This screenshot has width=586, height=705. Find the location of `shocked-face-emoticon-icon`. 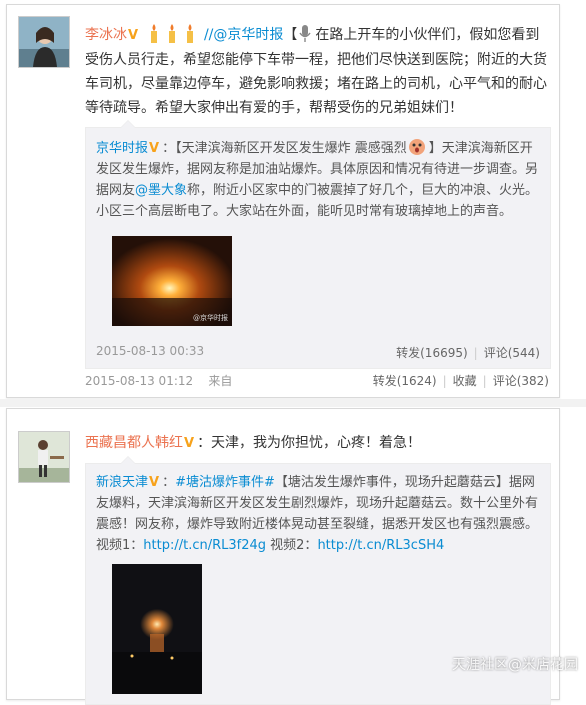

shocked-face-emoticon-icon is located at coordinates (416, 147).